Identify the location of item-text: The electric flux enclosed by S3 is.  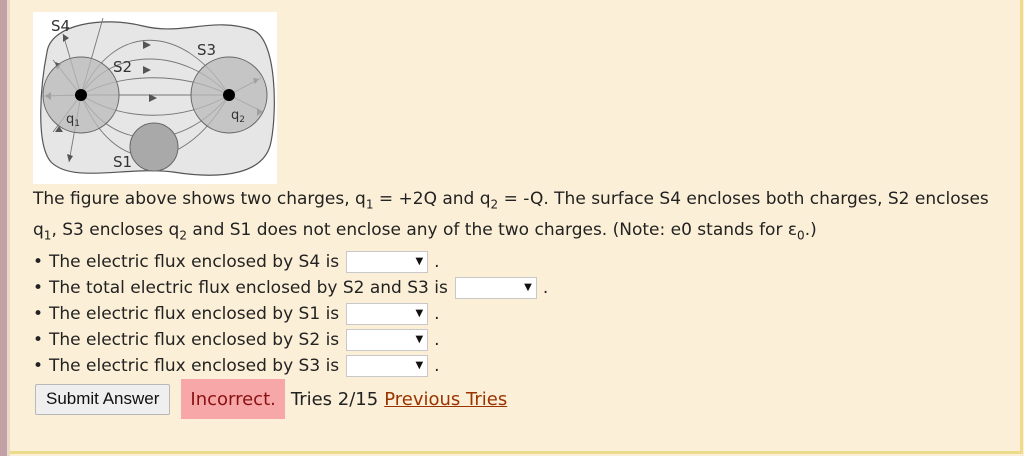
(194, 365).